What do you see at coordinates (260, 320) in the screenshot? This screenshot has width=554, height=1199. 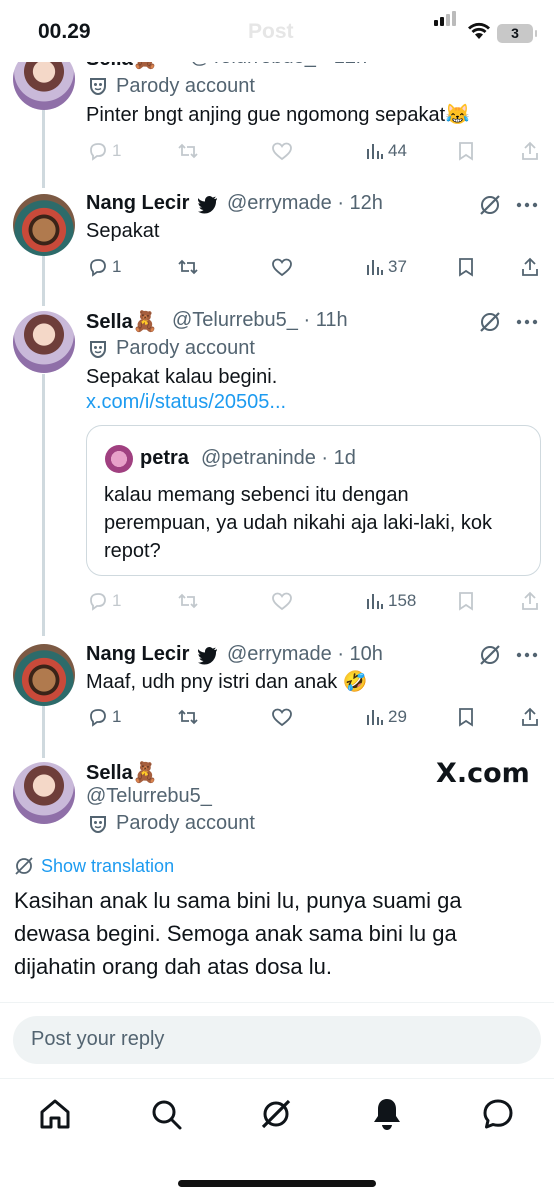 I see `author-handle: @Telurrebu5_ · 11h` at bounding box center [260, 320].